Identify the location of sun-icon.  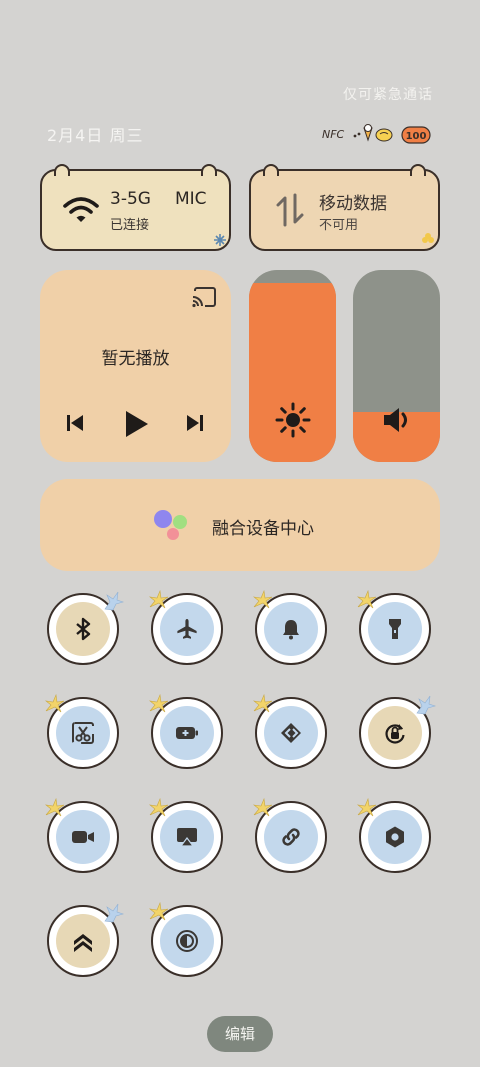
(293, 420).